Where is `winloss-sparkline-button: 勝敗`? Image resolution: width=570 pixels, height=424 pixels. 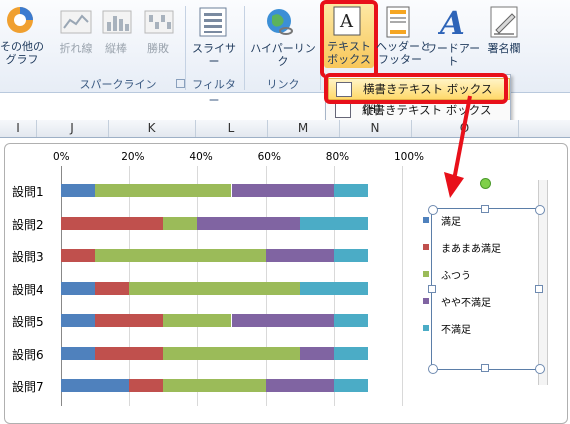 winloss-sparkline-button: 勝敗 is located at coordinates (158, 48).